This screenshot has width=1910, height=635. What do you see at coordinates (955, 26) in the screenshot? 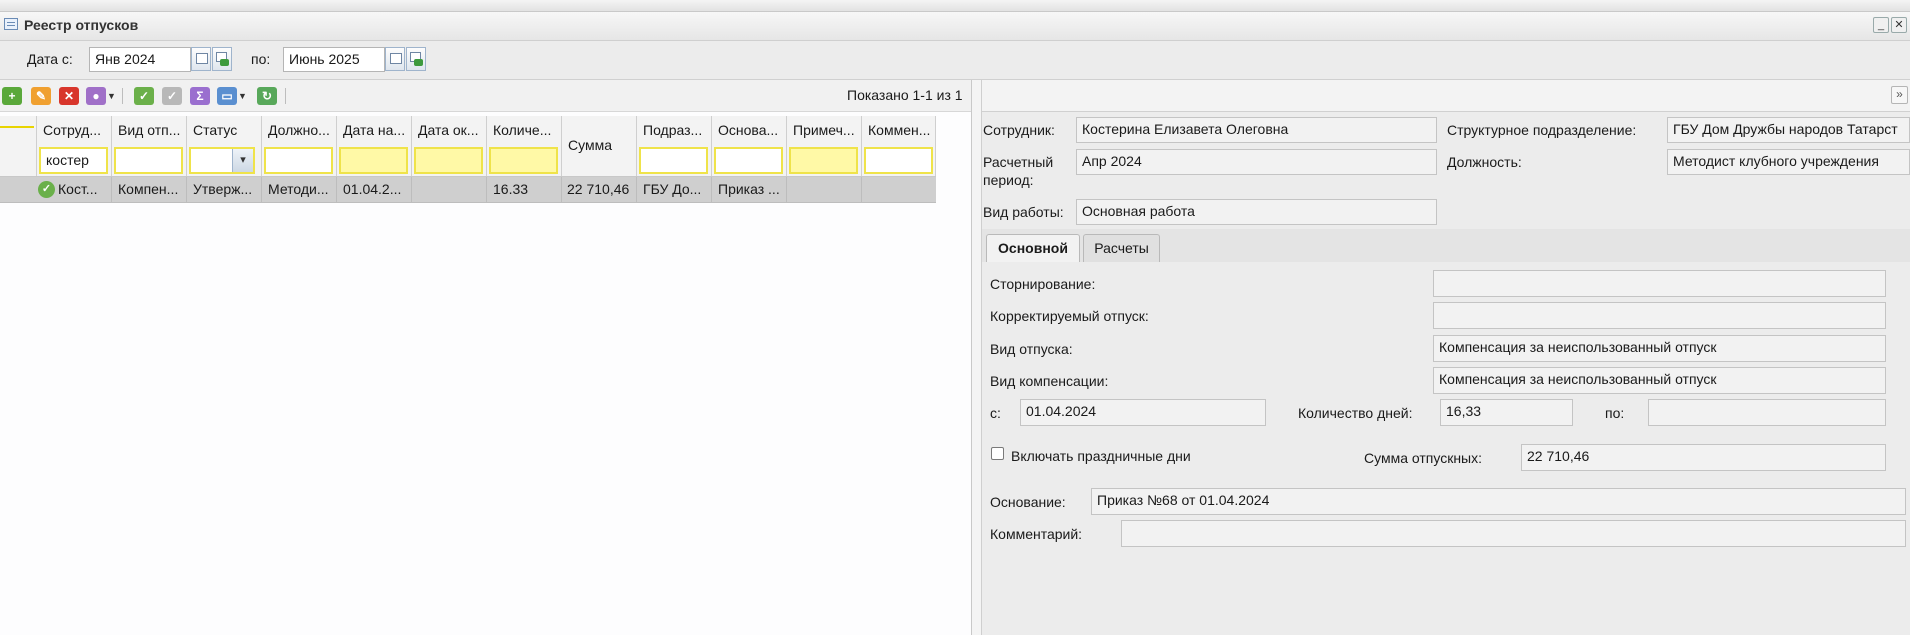
I see `window-titlebar` at bounding box center [955, 26].